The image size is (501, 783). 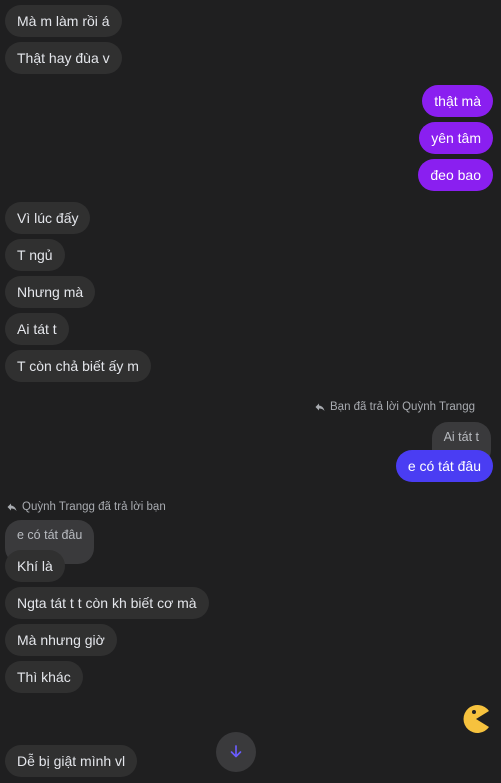 What do you see at coordinates (71, 761) in the screenshot?
I see `message-incoming: Dễ bị giật mình vl` at bounding box center [71, 761].